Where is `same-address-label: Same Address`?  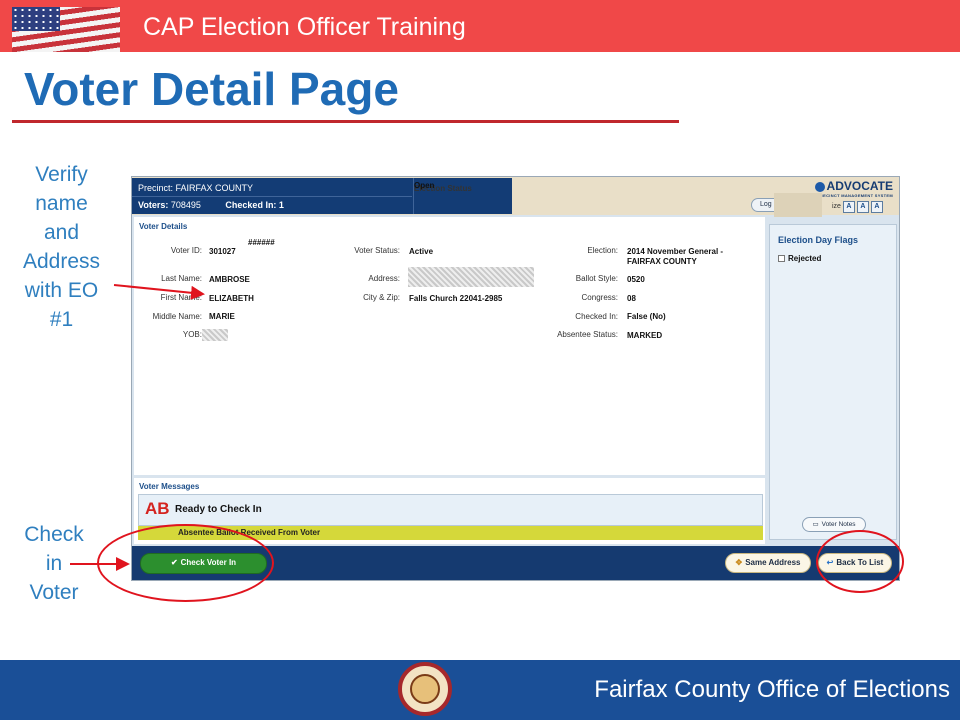 same-address-label: Same Address is located at coordinates (773, 562).